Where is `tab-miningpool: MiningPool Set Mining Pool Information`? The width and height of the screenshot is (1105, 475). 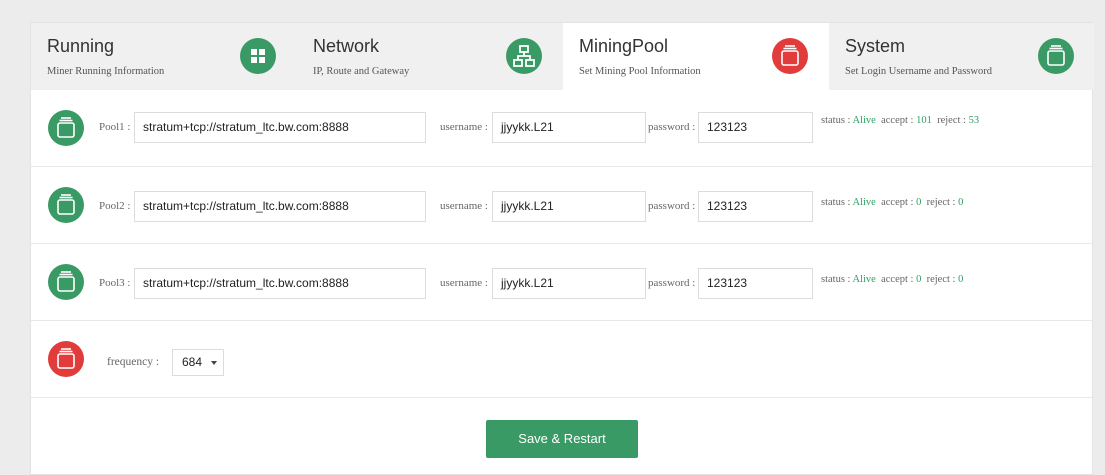
tab-miningpool: MiningPool Set Mining Pool Information is located at coordinates (696, 56).